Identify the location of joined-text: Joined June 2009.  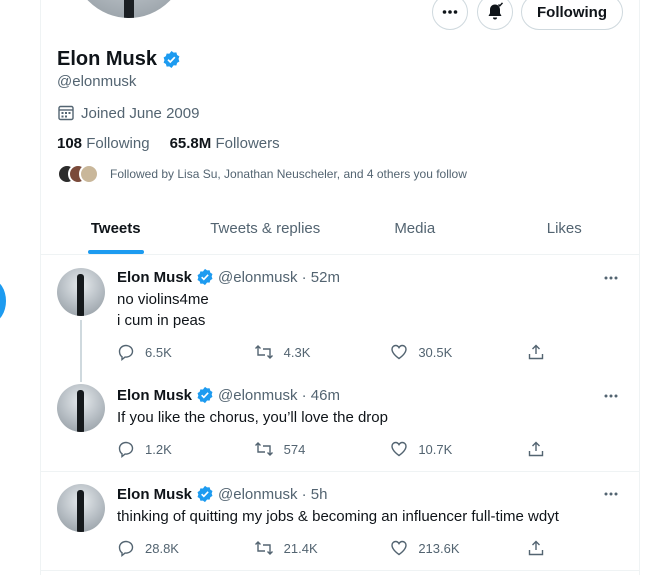
(140, 113).